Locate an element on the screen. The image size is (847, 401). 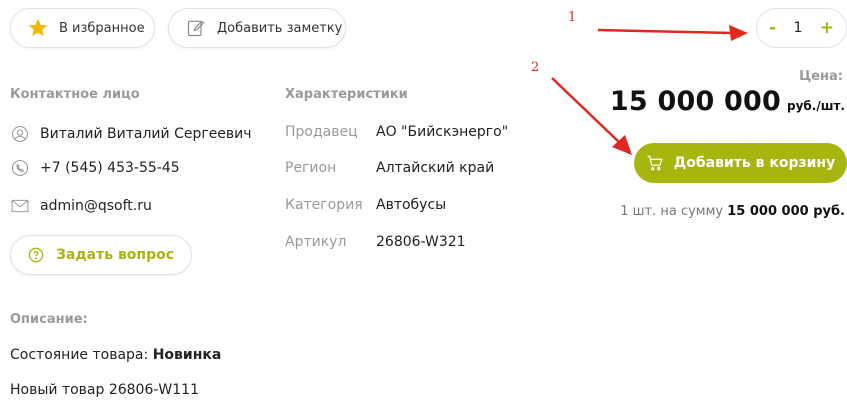
cart-icon is located at coordinates (655, 163).